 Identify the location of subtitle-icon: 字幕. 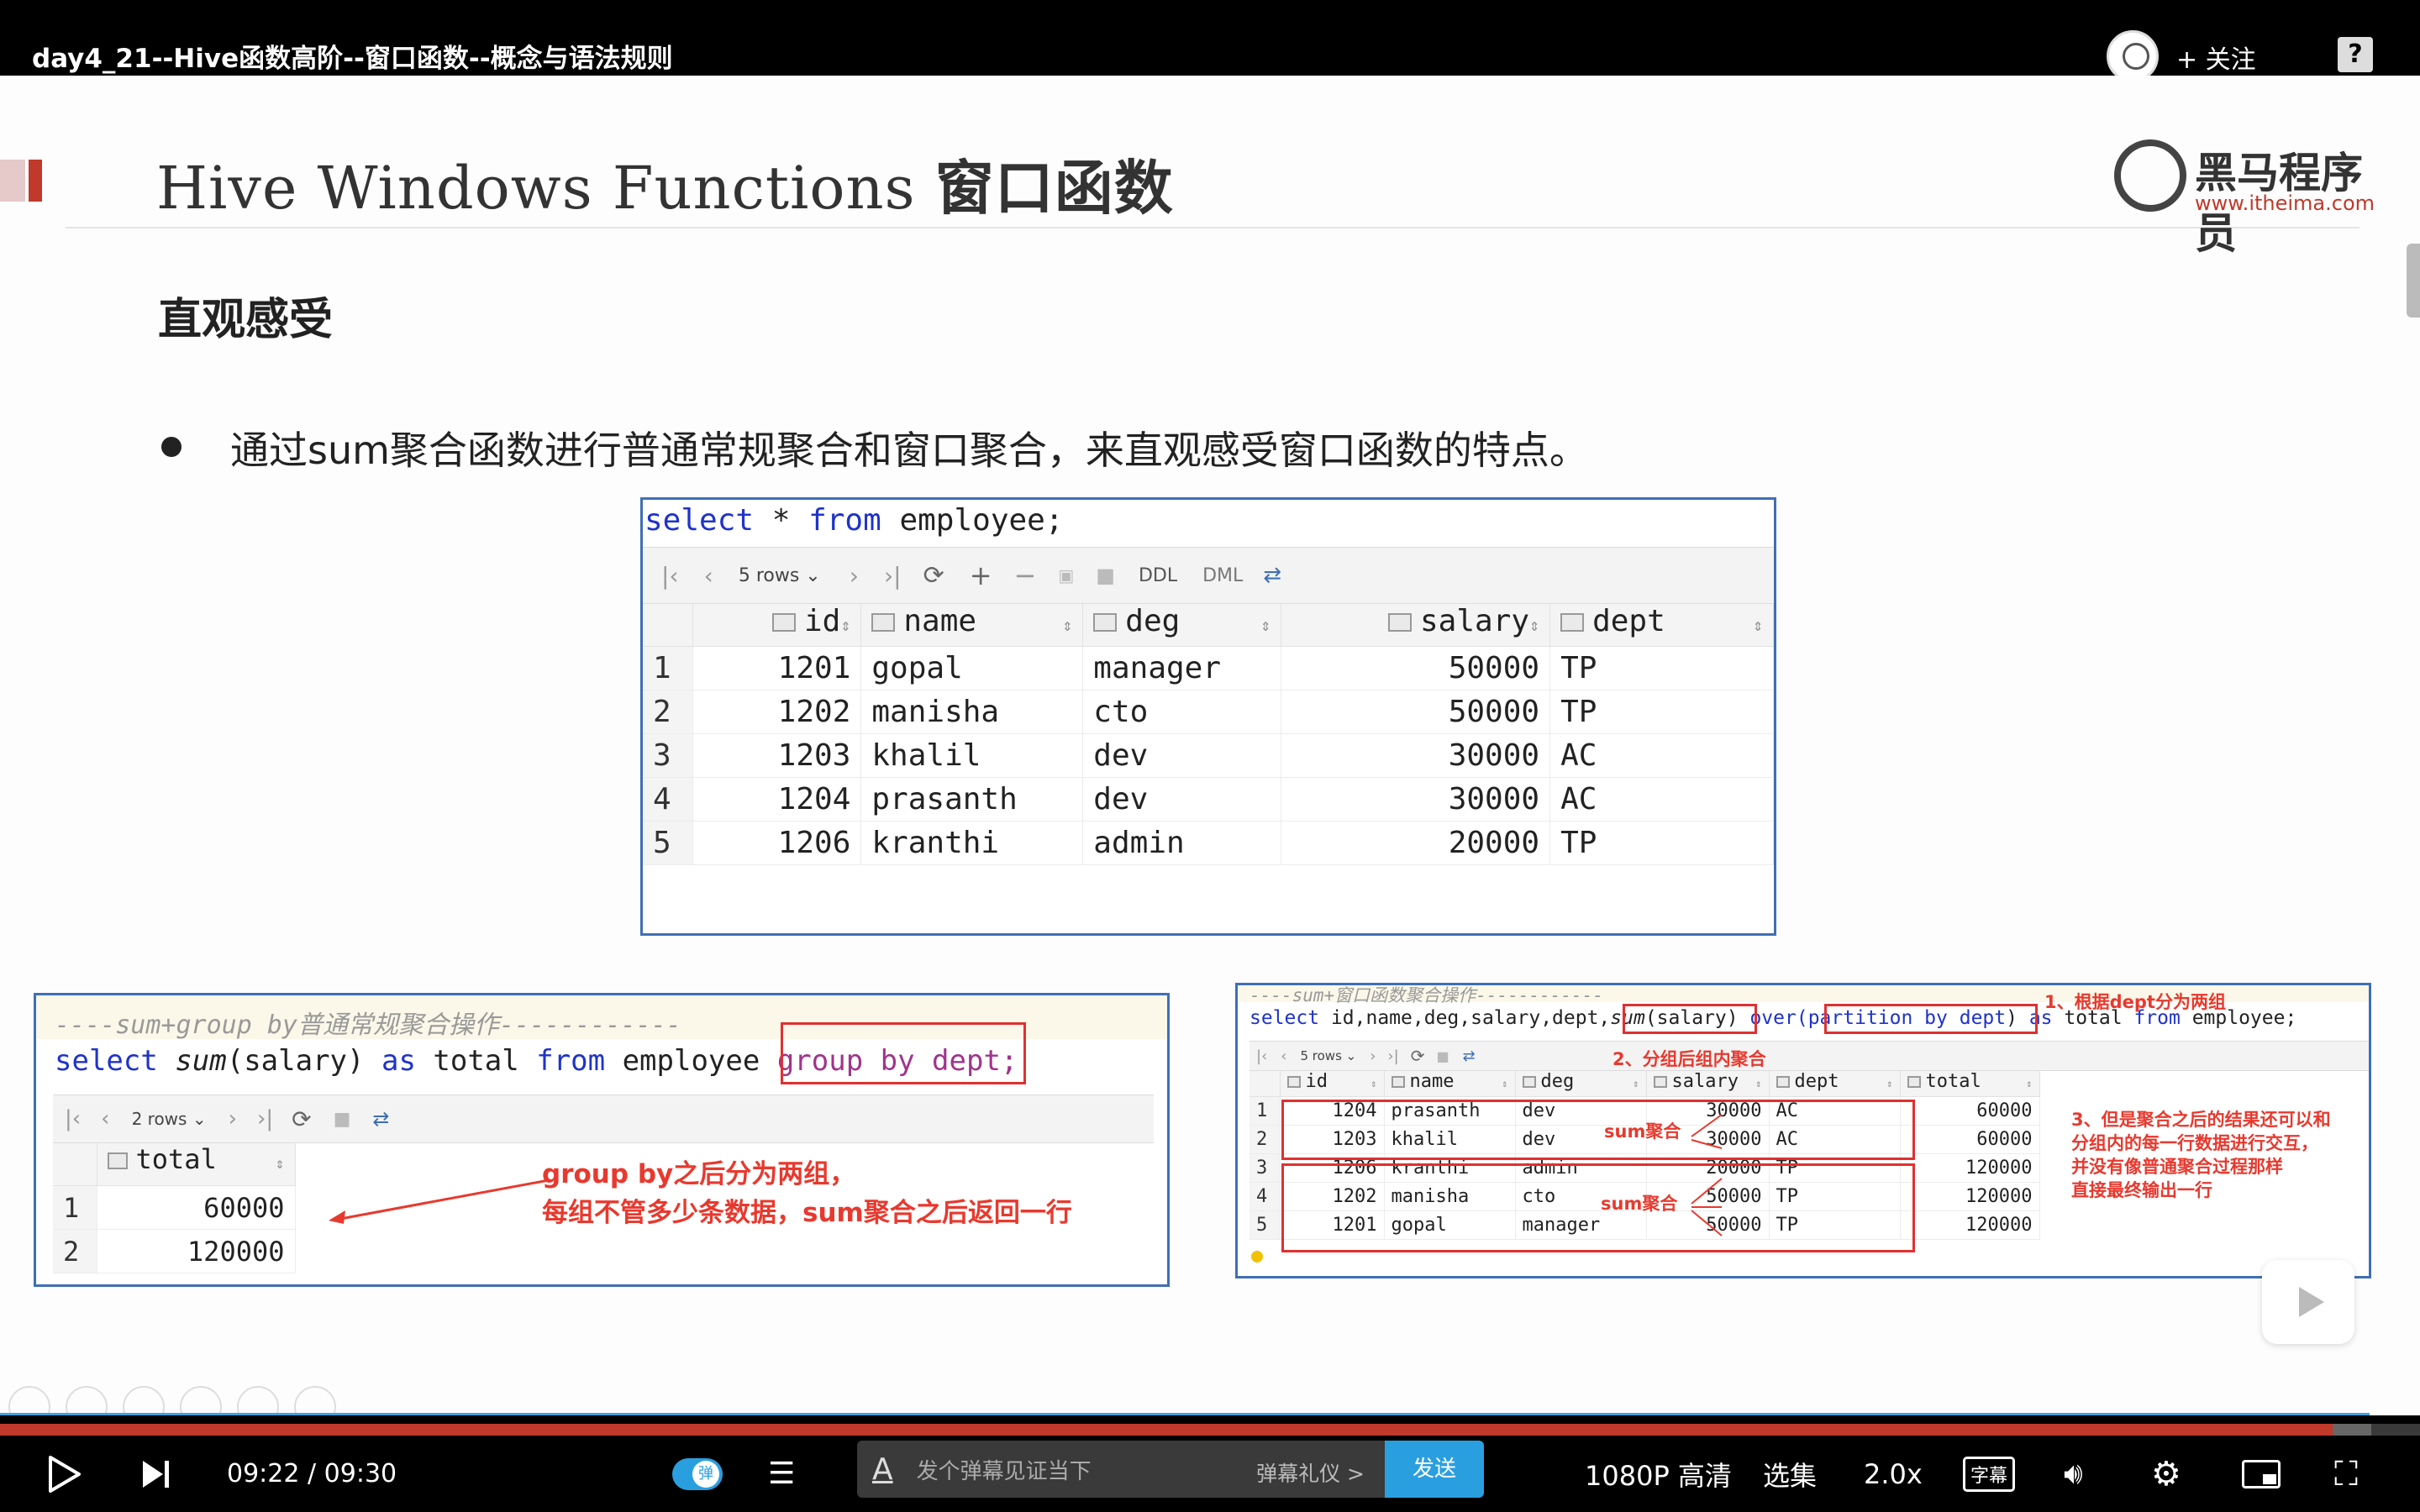
(1989, 1474).